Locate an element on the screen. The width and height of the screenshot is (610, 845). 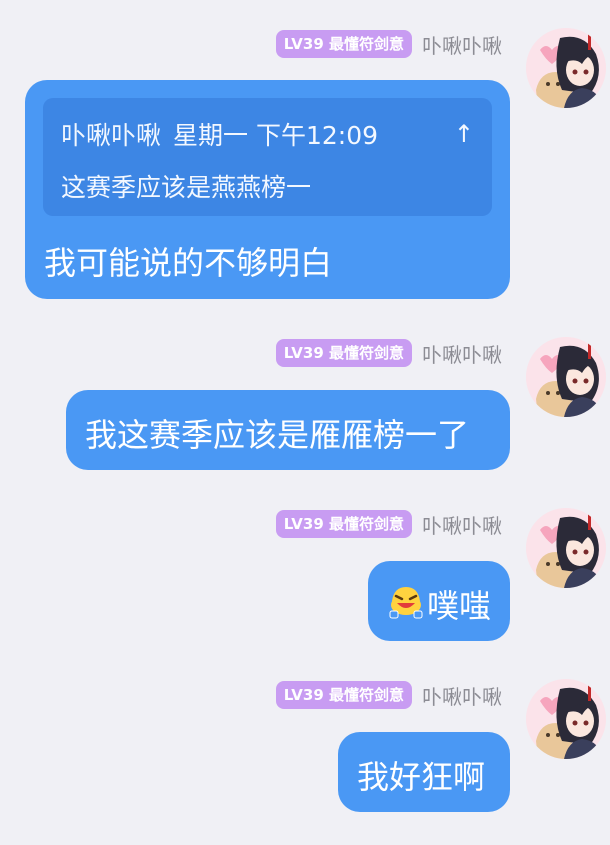
message-bubble: 我好狂啊 is located at coordinates (424, 772).